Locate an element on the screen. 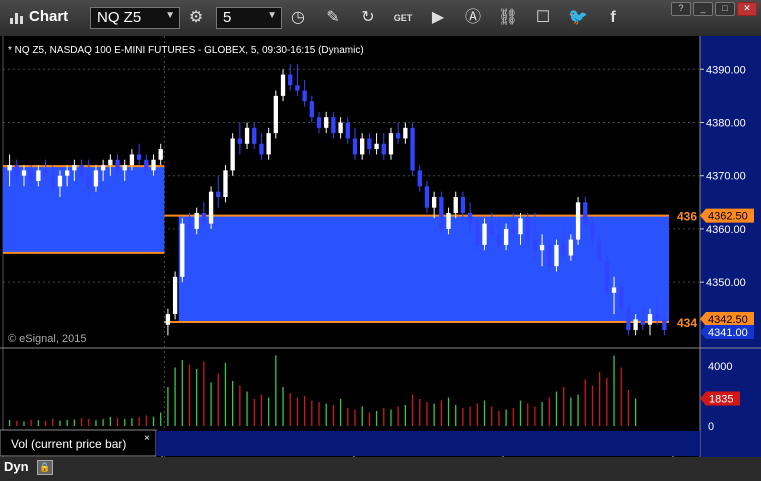 This screenshot has height=481, width=761. close-study-icon: × is located at coordinates (147, 438).